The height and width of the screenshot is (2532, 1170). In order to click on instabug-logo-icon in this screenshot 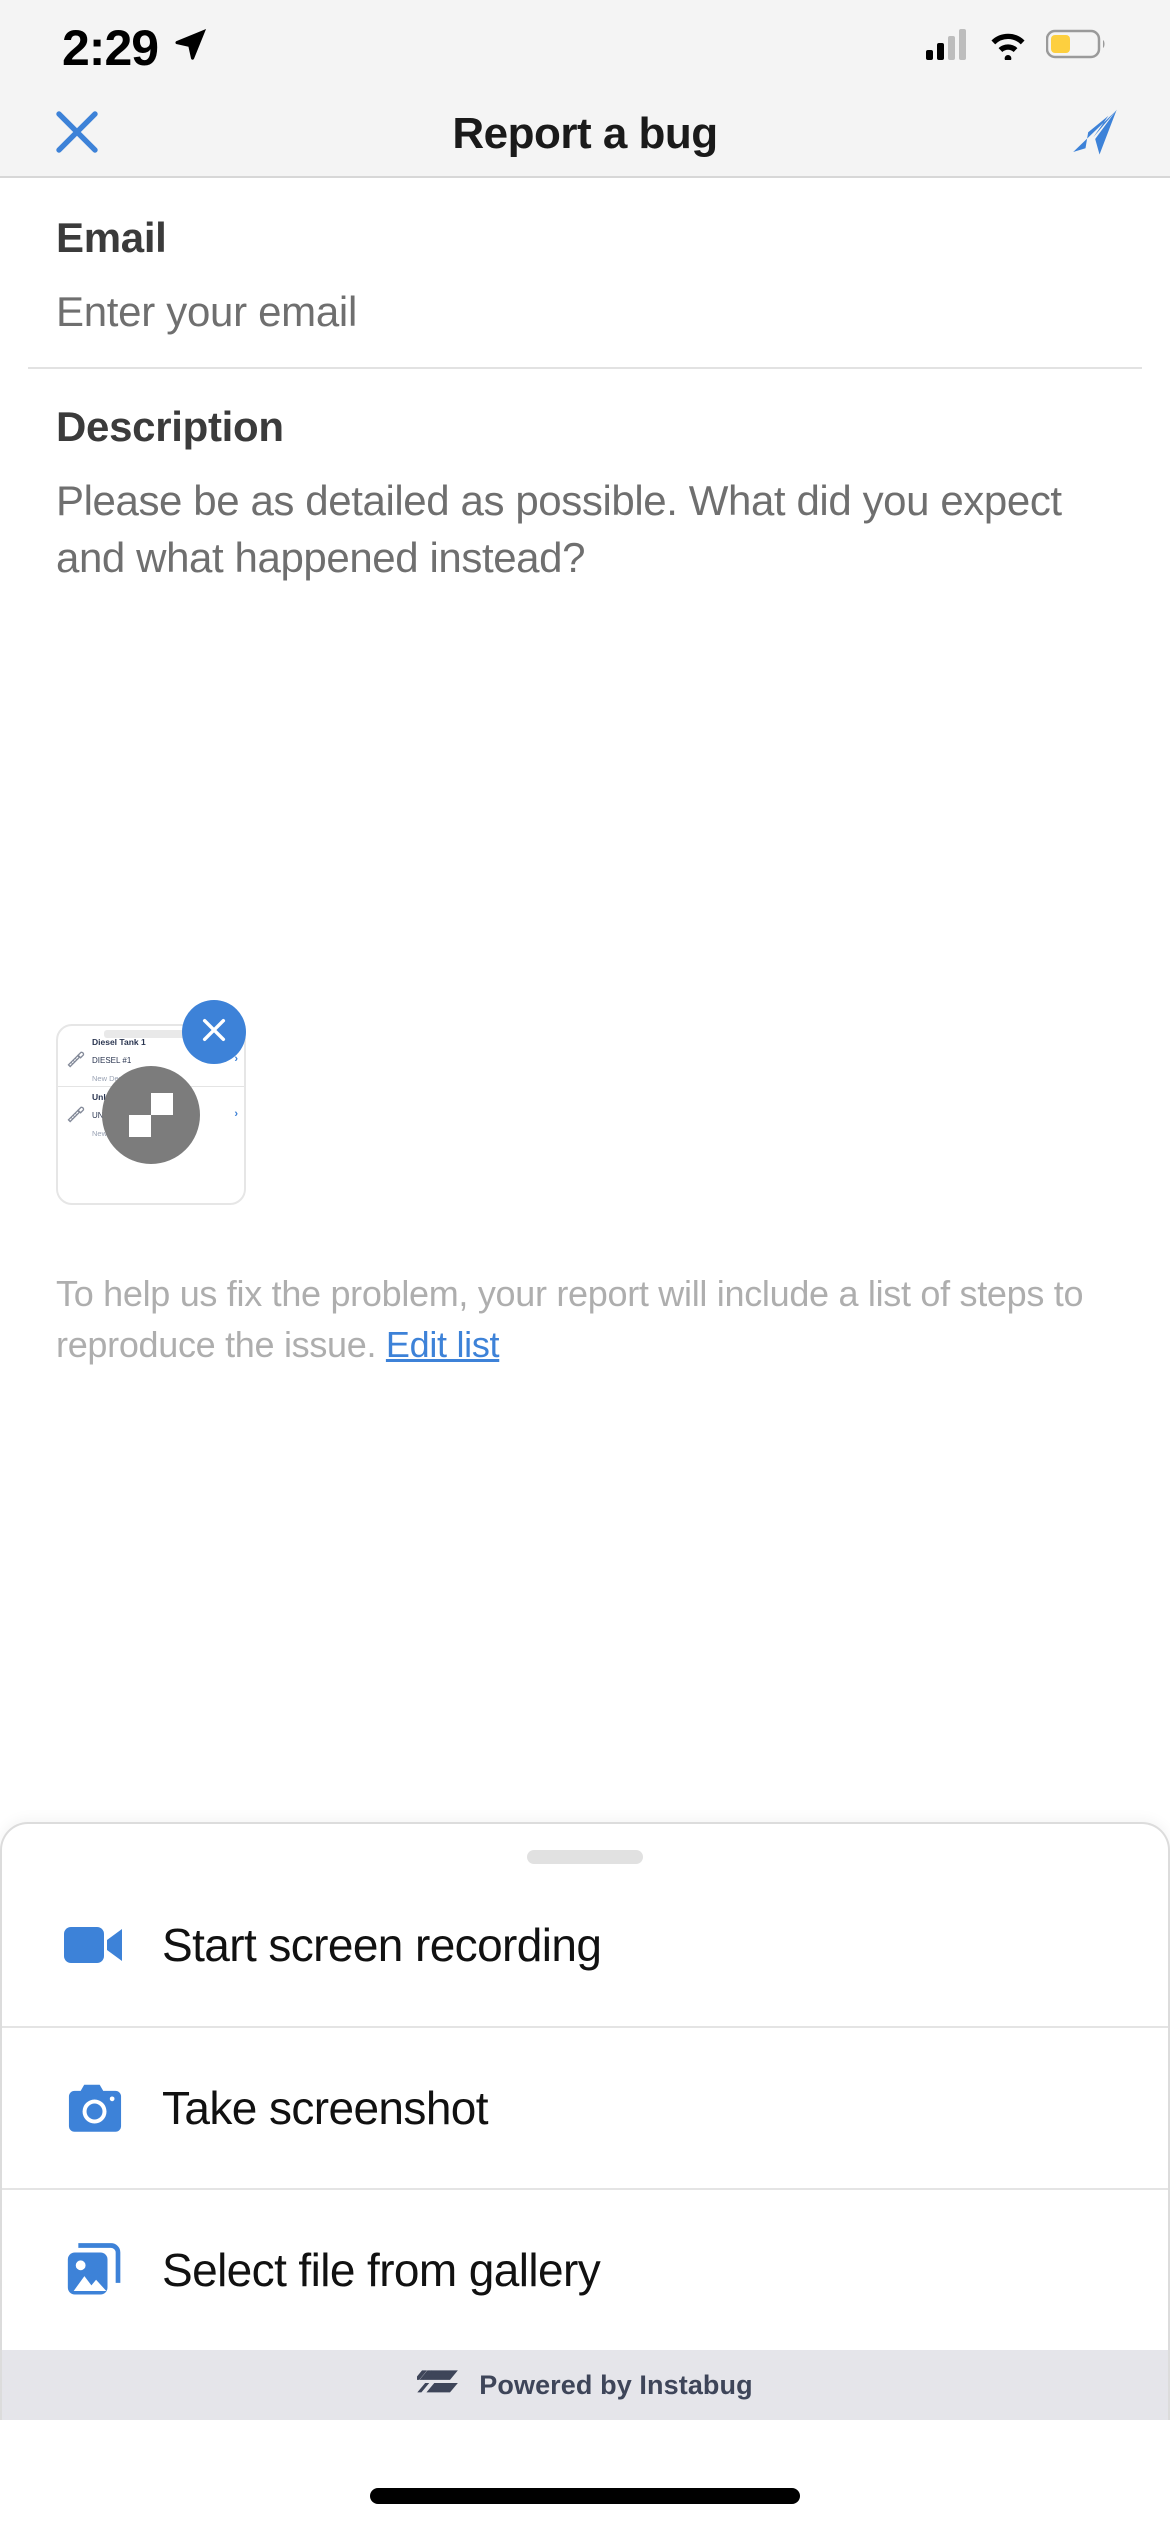, I will do `click(437, 2385)`.